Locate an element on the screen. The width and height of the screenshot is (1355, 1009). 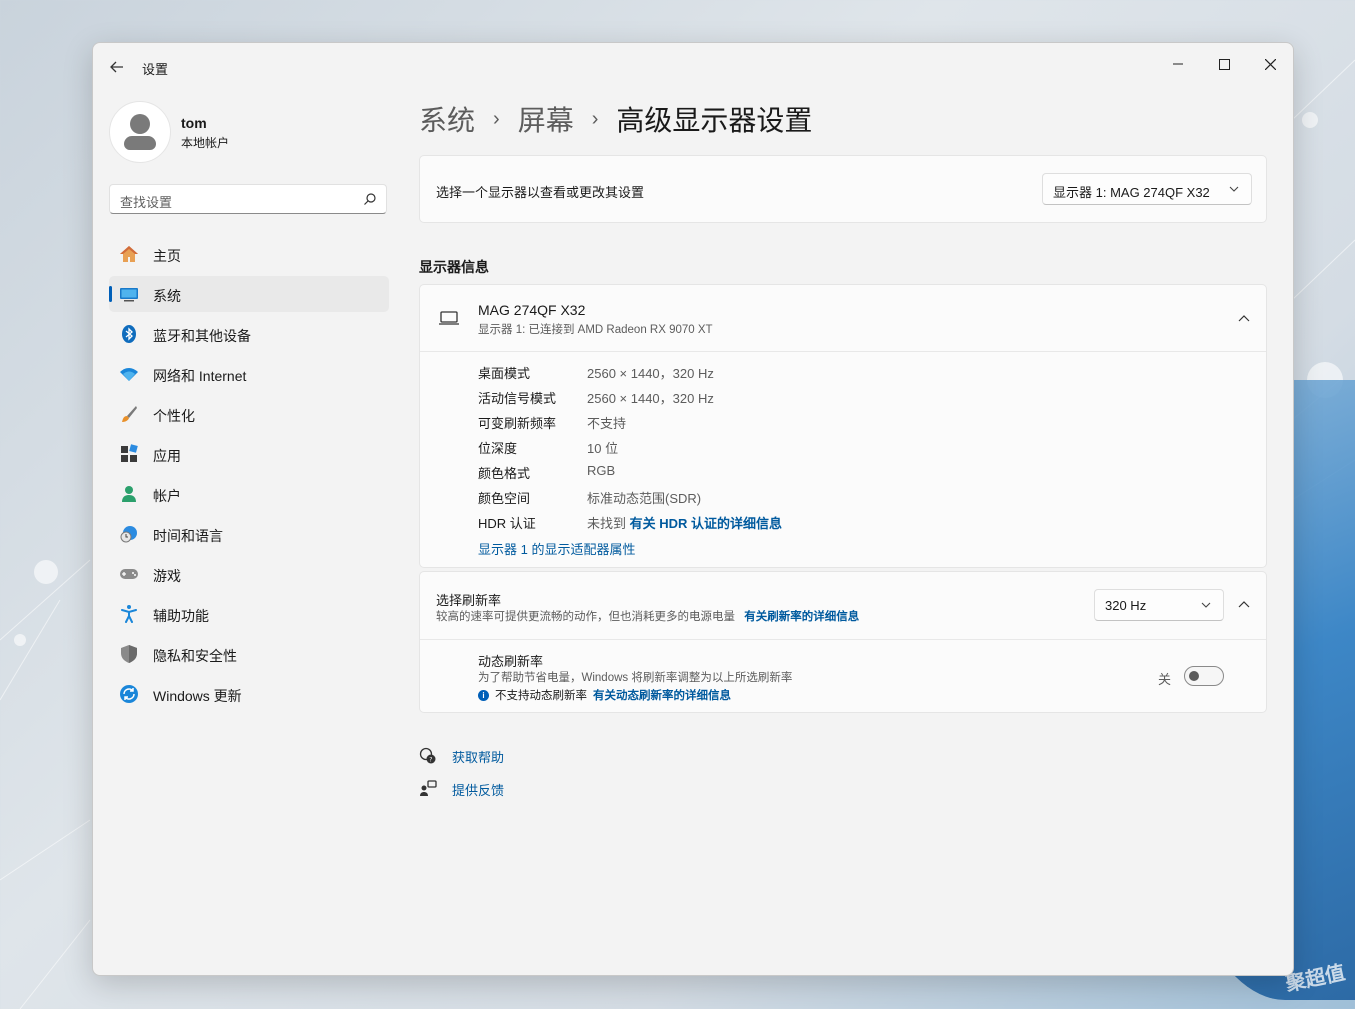
info-key: 颜色空间 is located at coordinates (504, 498).